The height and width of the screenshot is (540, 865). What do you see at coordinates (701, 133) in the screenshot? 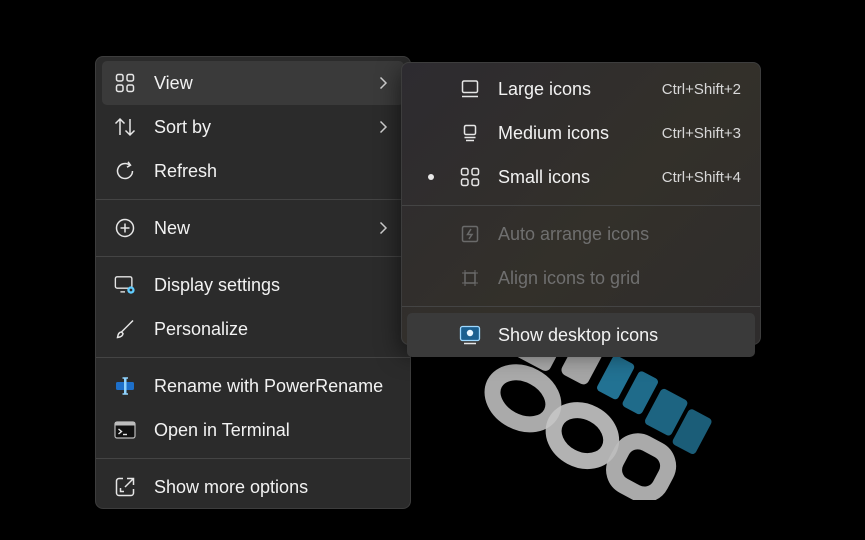
I see `keyboard-shortcut: Ctrl+Shift+3` at bounding box center [701, 133].